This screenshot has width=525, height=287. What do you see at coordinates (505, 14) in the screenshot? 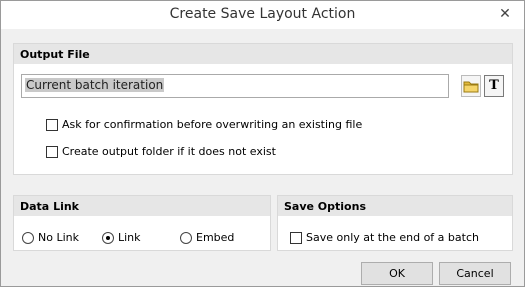
I see `close-icon: ✕` at bounding box center [505, 14].